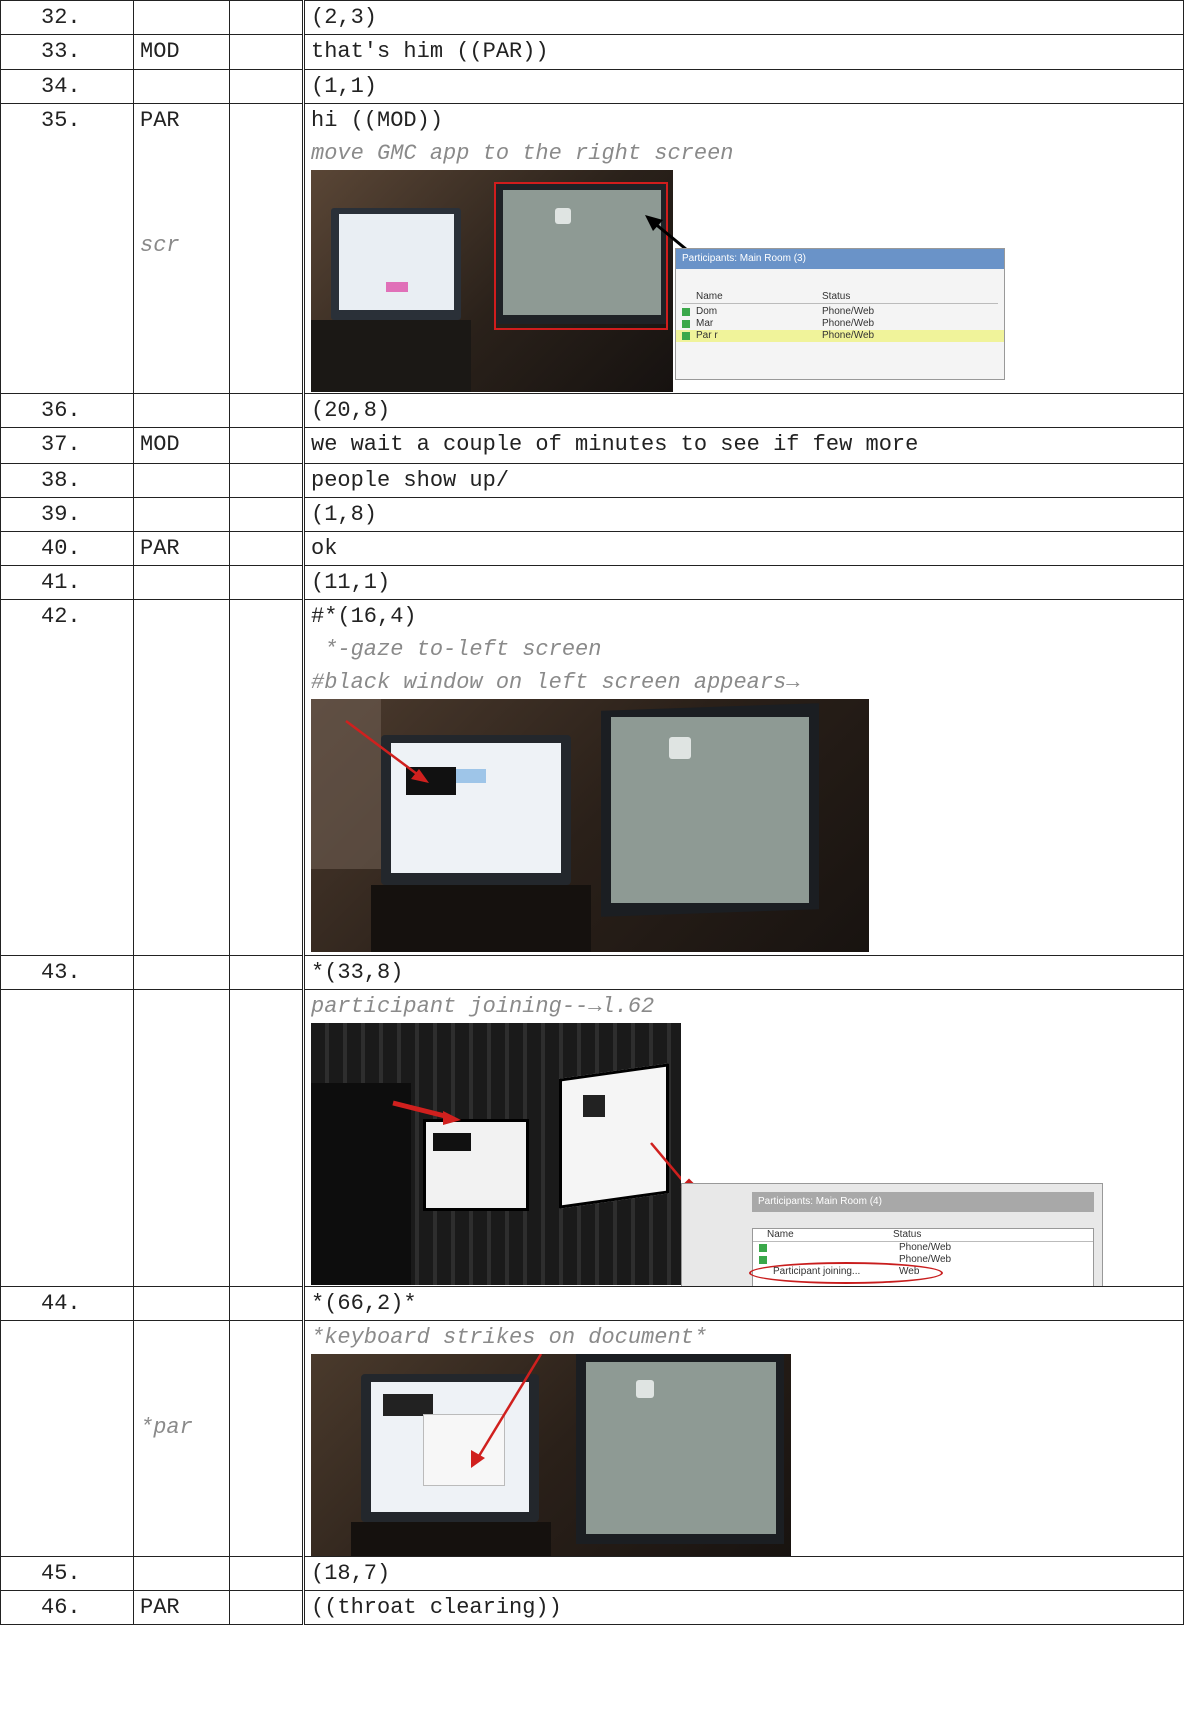 This screenshot has width=1184, height=1721. What do you see at coordinates (160, 245) in the screenshot?
I see `side-label: scr` at bounding box center [160, 245].